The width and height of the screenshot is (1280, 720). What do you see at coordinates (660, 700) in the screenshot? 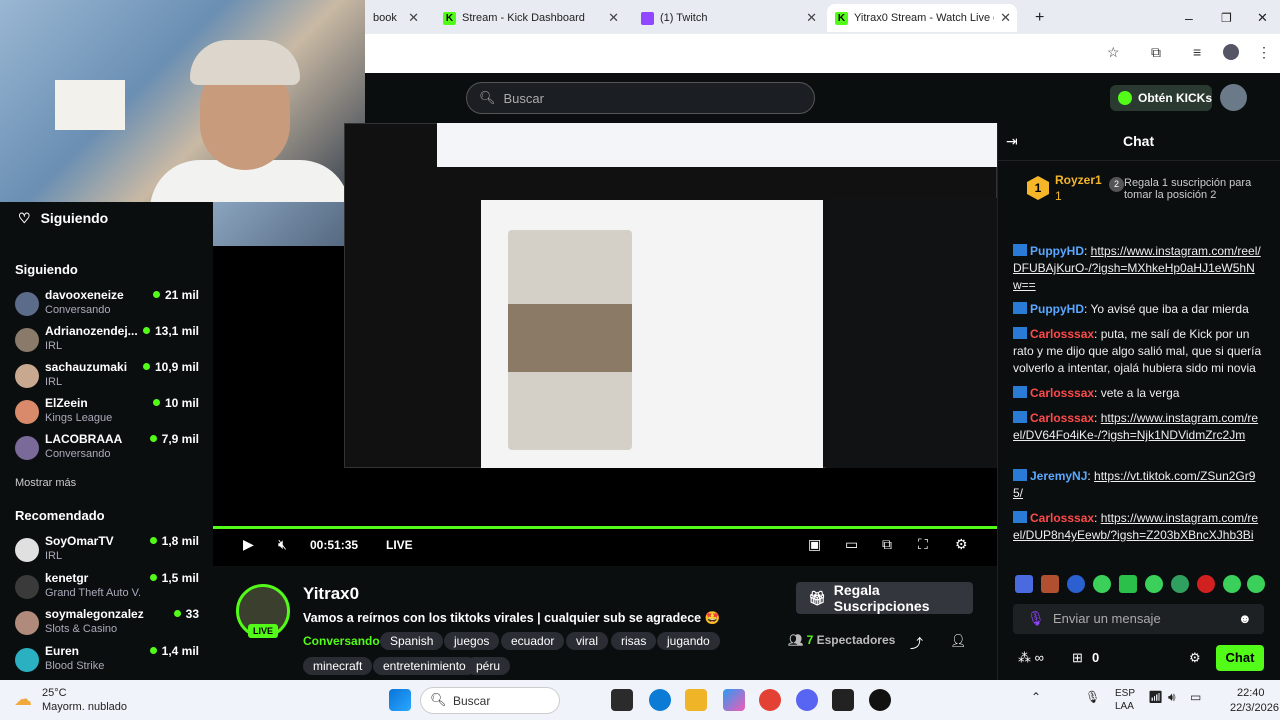
I see `edge-icon` at bounding box center [660, 700].